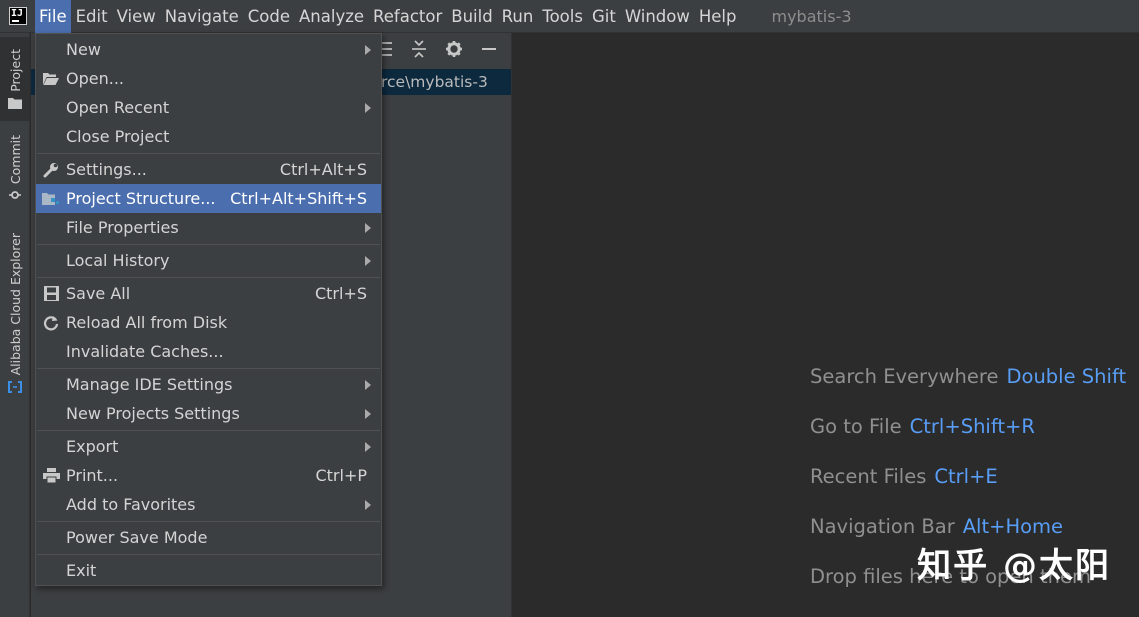 This screenshot has height=617, width=1139. Describe the element at coordinates (657, 16) in the screenshot. I see `menu-window: Window` at that location.